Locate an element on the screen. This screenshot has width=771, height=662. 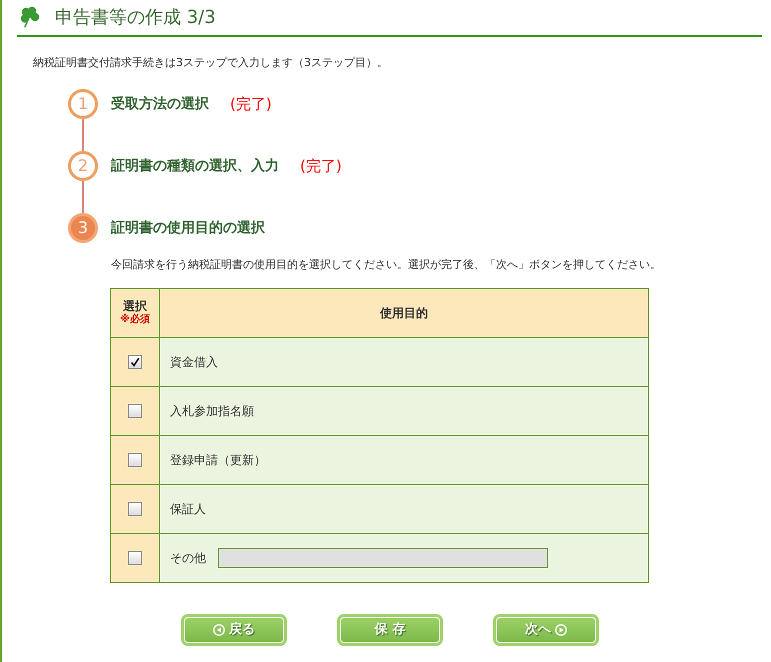
step-number-badge: 3 is located at coordinates (83, 228).